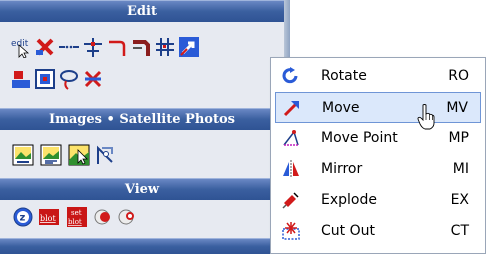 The height and width of the screenshot is (254, 486). I want to click on menu-item-cut-out: Cut Out CT, so click(378, 231).